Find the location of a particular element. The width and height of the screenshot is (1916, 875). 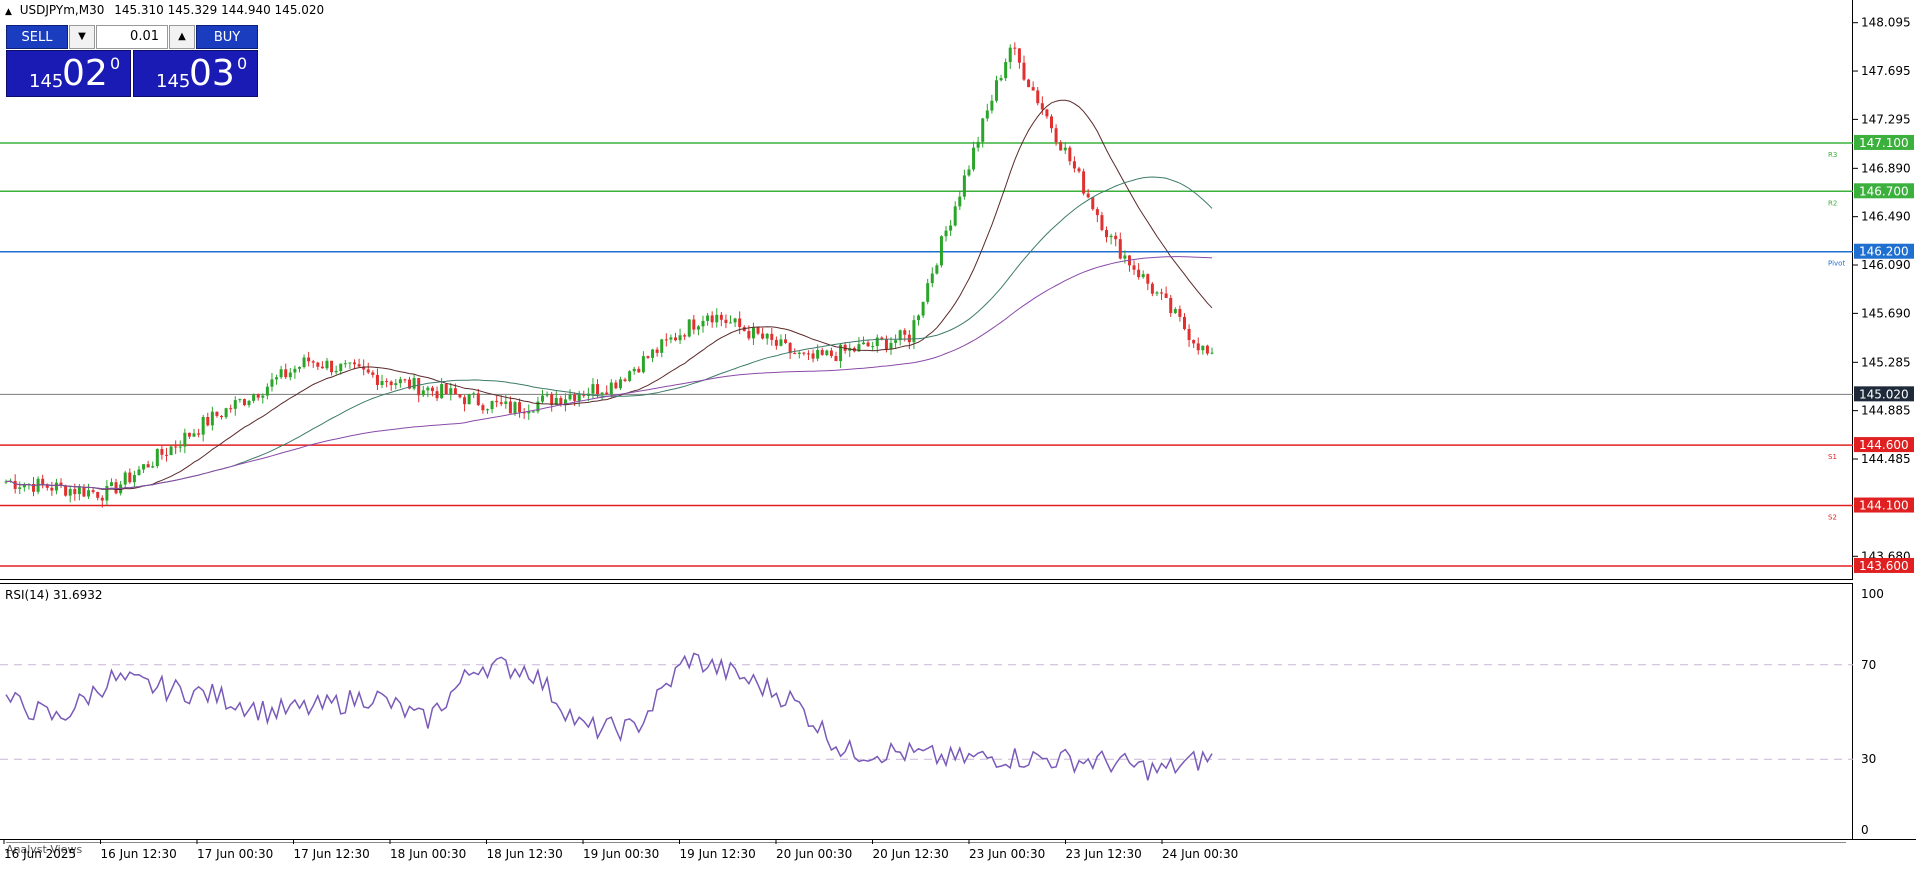

sell-price-button: 145 02 0 is located at coordinates (68, 73).